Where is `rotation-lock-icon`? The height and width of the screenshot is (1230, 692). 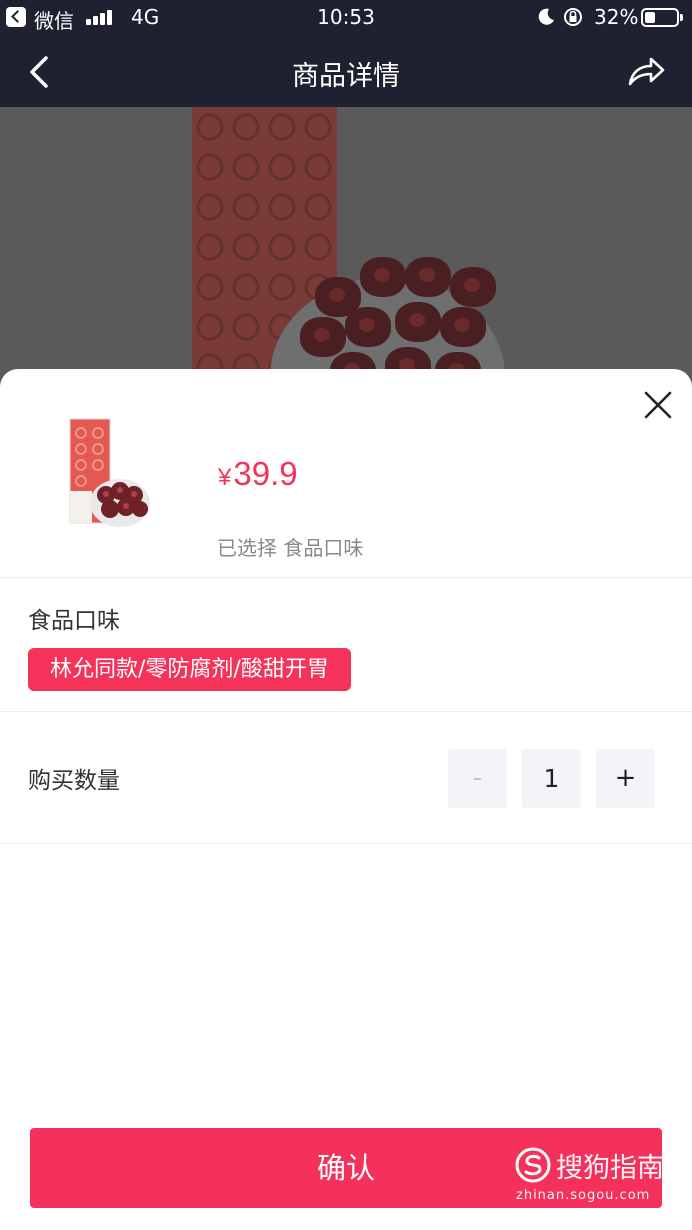 rotation-lock-icon is located at coordinates (573, 17).